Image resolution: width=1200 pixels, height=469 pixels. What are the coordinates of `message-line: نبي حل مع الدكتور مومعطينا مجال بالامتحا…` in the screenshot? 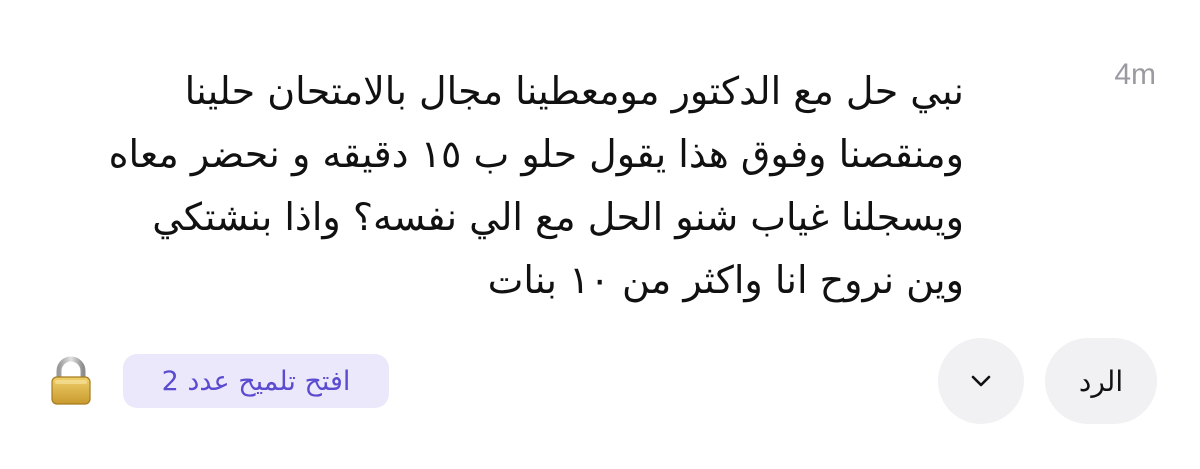 It's located at (574, 91).